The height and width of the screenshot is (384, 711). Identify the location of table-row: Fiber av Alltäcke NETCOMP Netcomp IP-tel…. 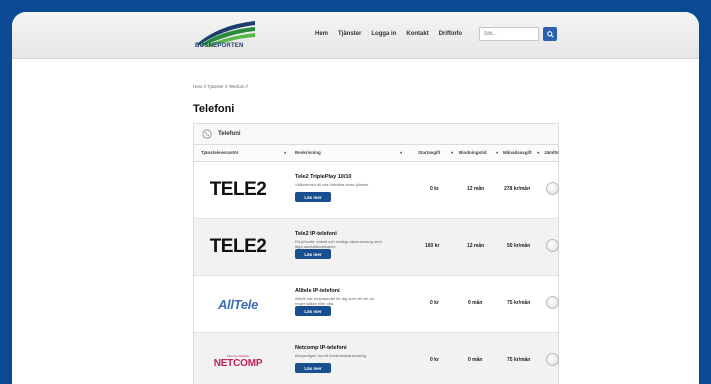
(376, 358).